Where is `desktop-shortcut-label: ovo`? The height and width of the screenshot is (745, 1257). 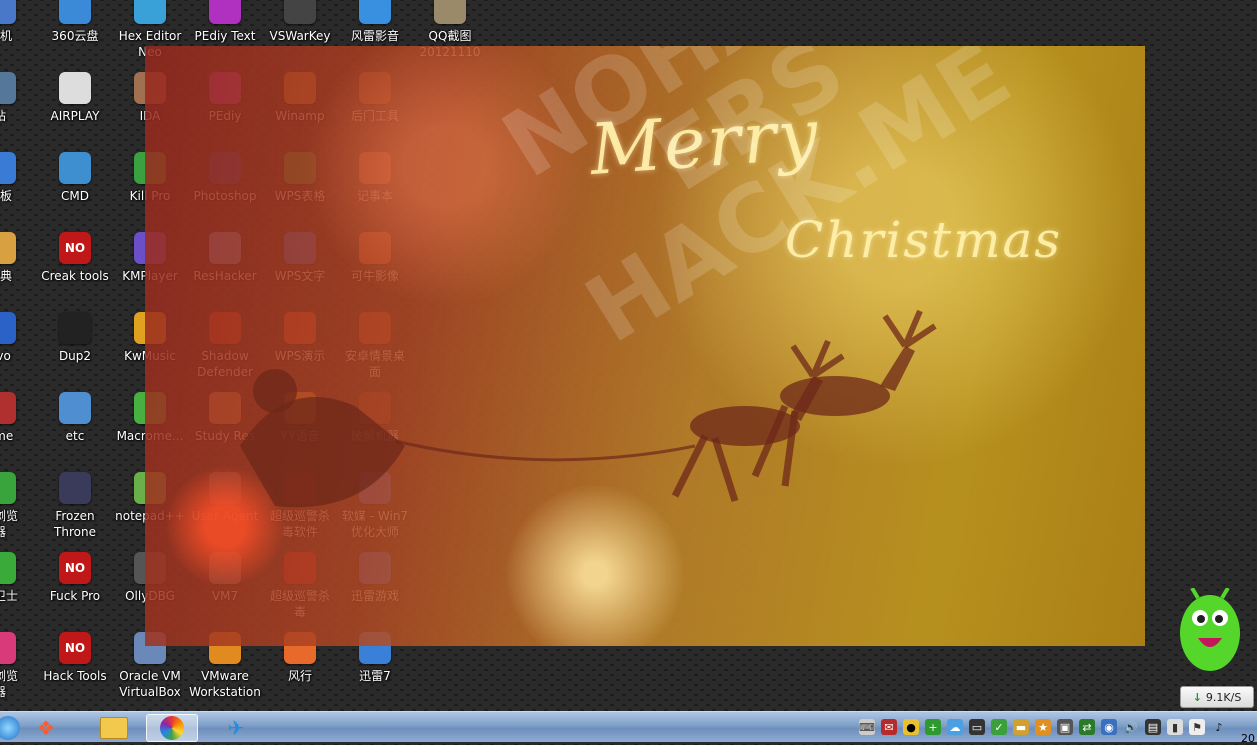
desktop-shortcut-label: ovo is located at coordinates (5, 356).